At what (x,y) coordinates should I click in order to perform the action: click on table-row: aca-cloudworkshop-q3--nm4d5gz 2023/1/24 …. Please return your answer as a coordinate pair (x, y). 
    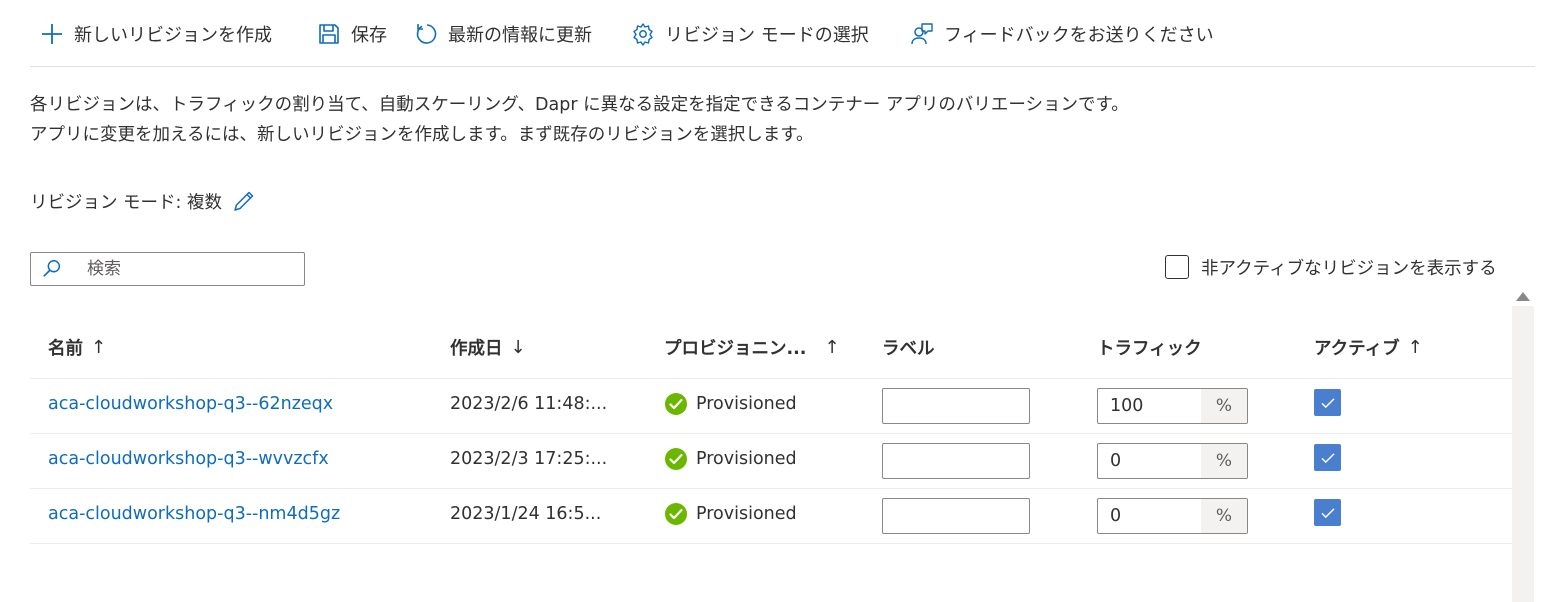
    Looking at the image, I should click on (771, 516).